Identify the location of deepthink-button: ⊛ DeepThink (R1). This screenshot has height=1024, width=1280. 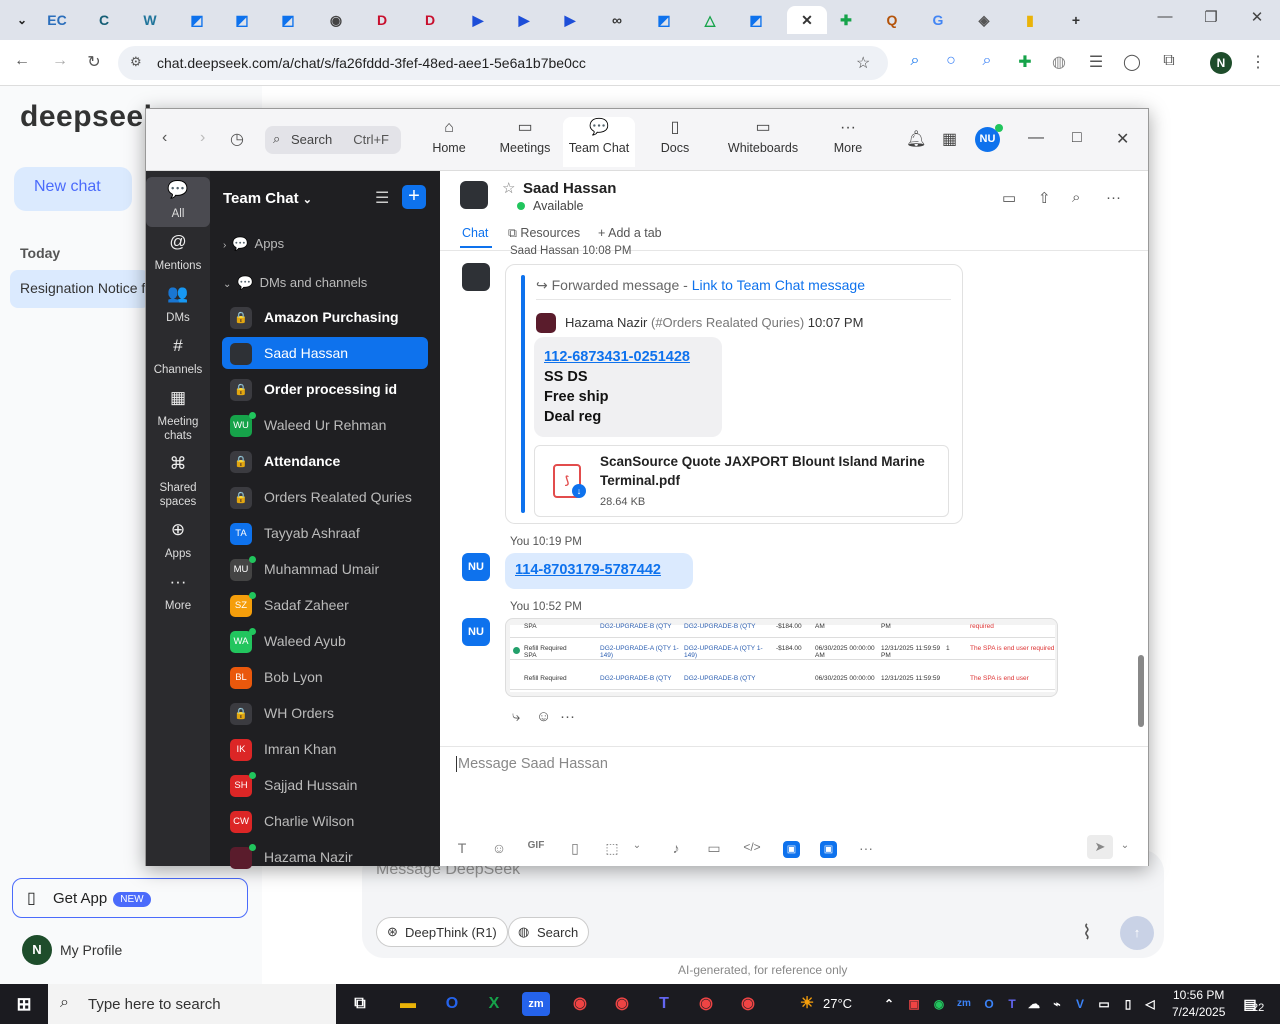
(442, 932).